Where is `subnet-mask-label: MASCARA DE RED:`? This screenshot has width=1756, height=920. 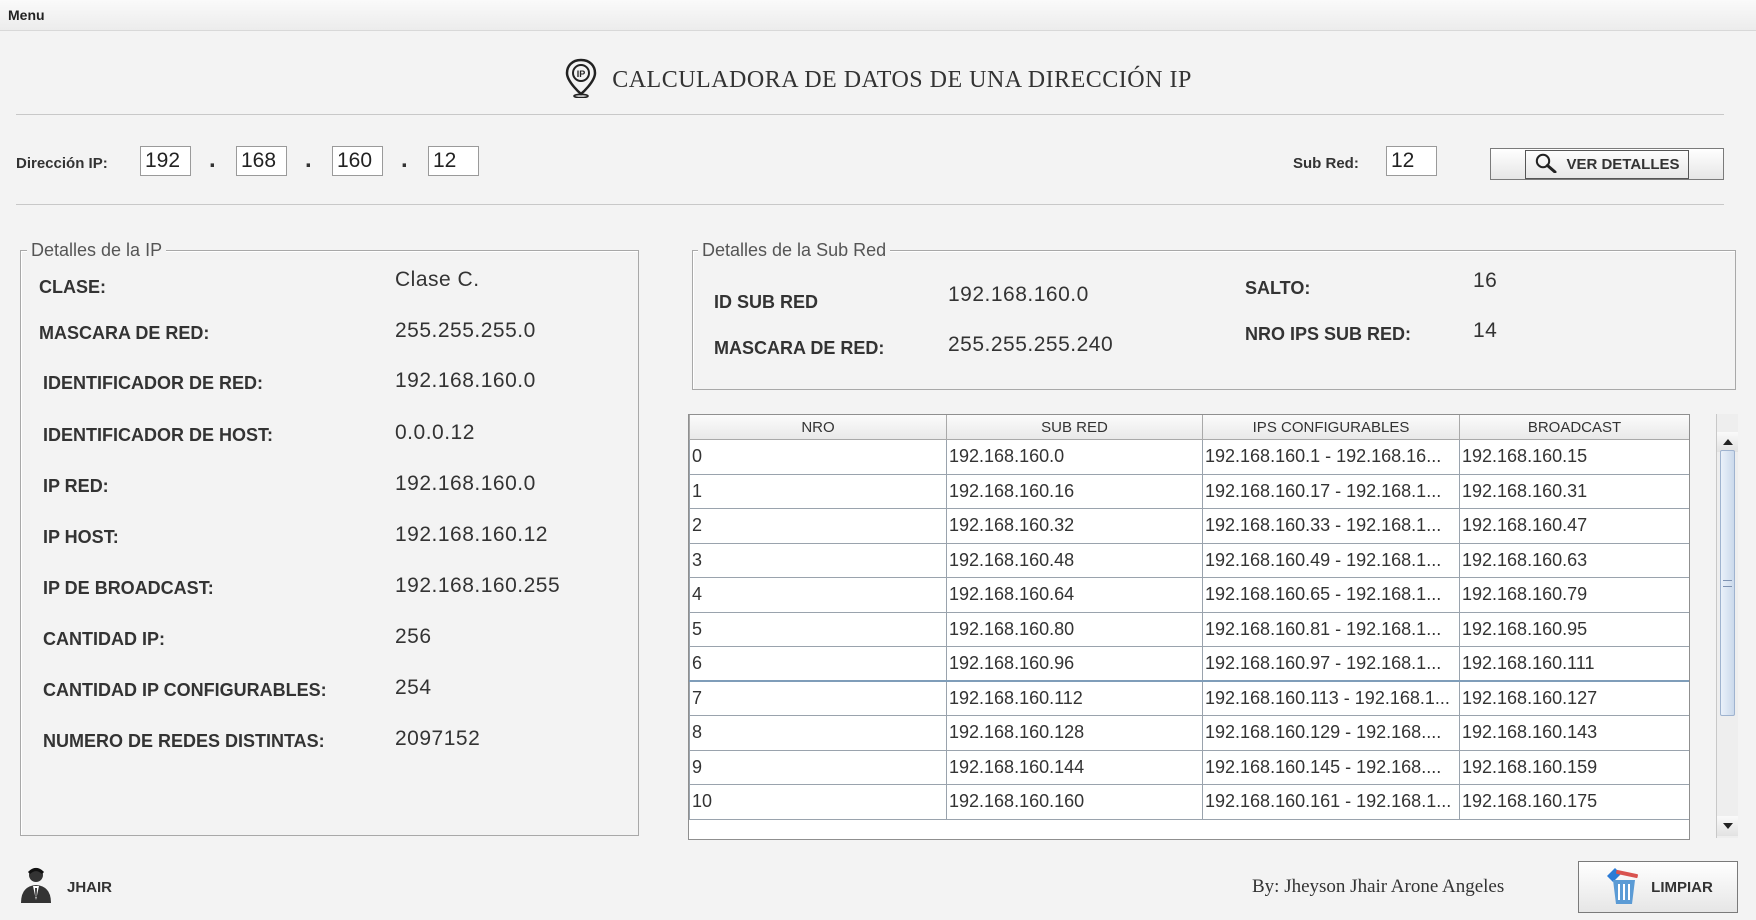
subnet-mask-label: MASCARA DE RED: is located at coordinates (799, 348).